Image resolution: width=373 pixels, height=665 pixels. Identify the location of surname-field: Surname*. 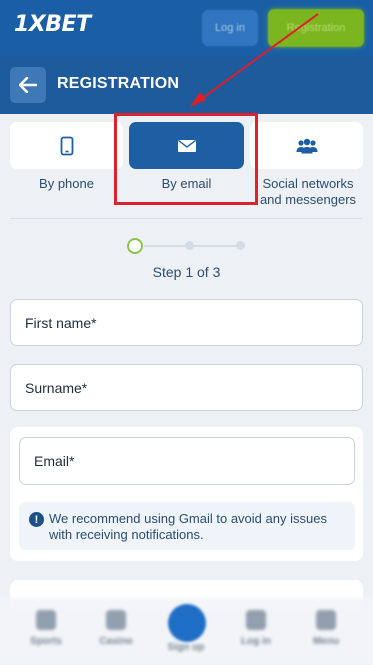
(186, 387).